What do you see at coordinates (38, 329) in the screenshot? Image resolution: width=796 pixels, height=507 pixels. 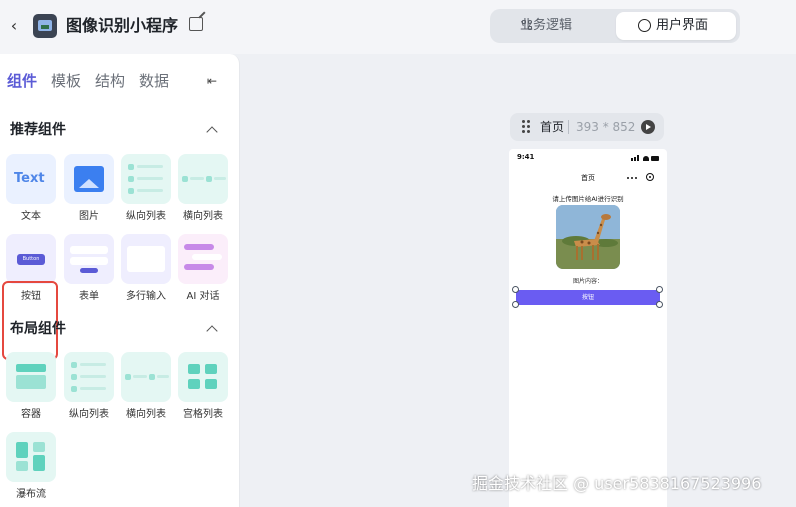 I see `section-title-layout: 布局组件` at bounding box center [38, 329].